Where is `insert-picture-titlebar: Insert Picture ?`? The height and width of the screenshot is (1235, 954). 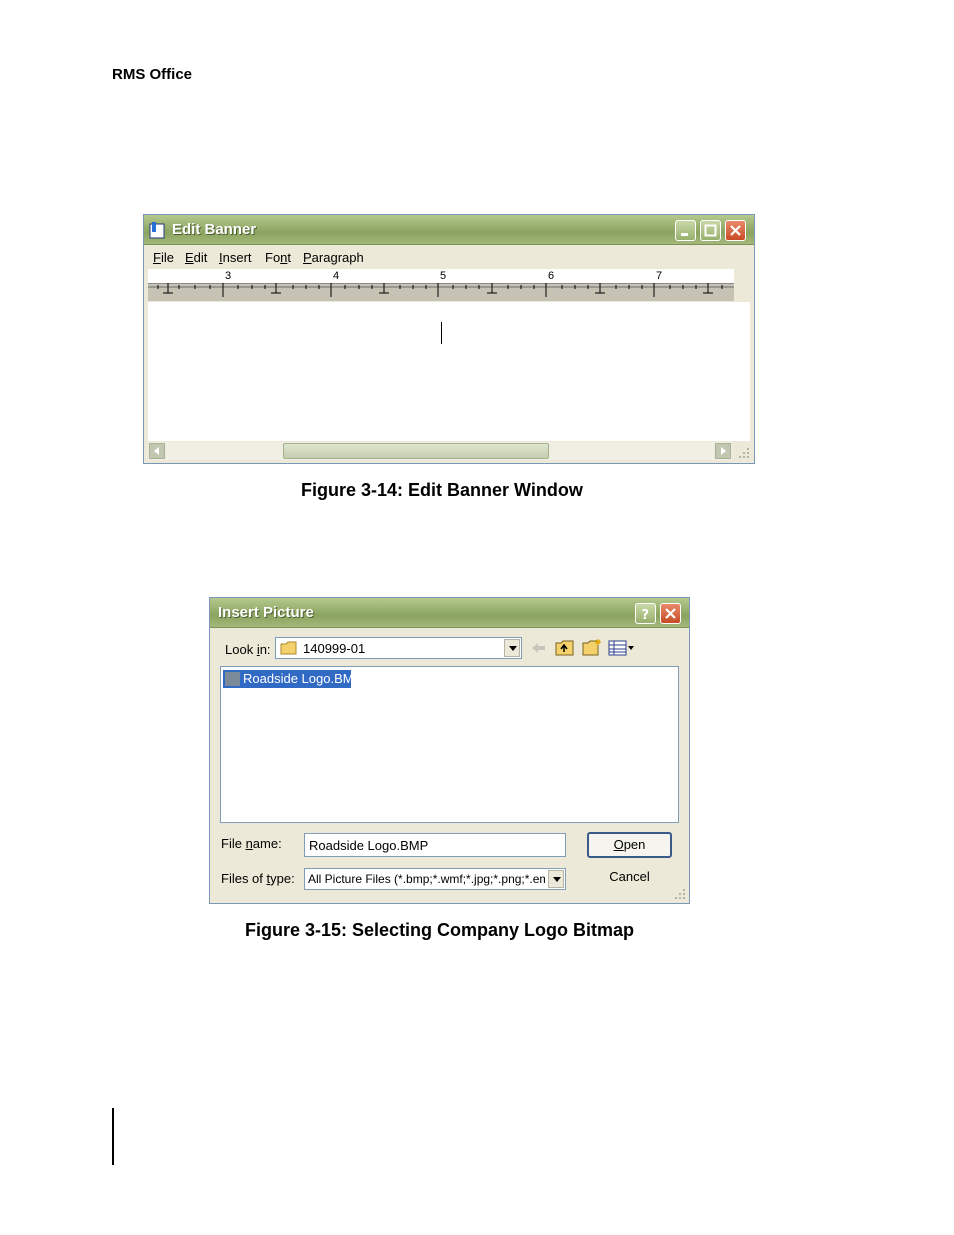 insert-picture-titlebar: Insert Picture ? is located at coordinates (449, 613).